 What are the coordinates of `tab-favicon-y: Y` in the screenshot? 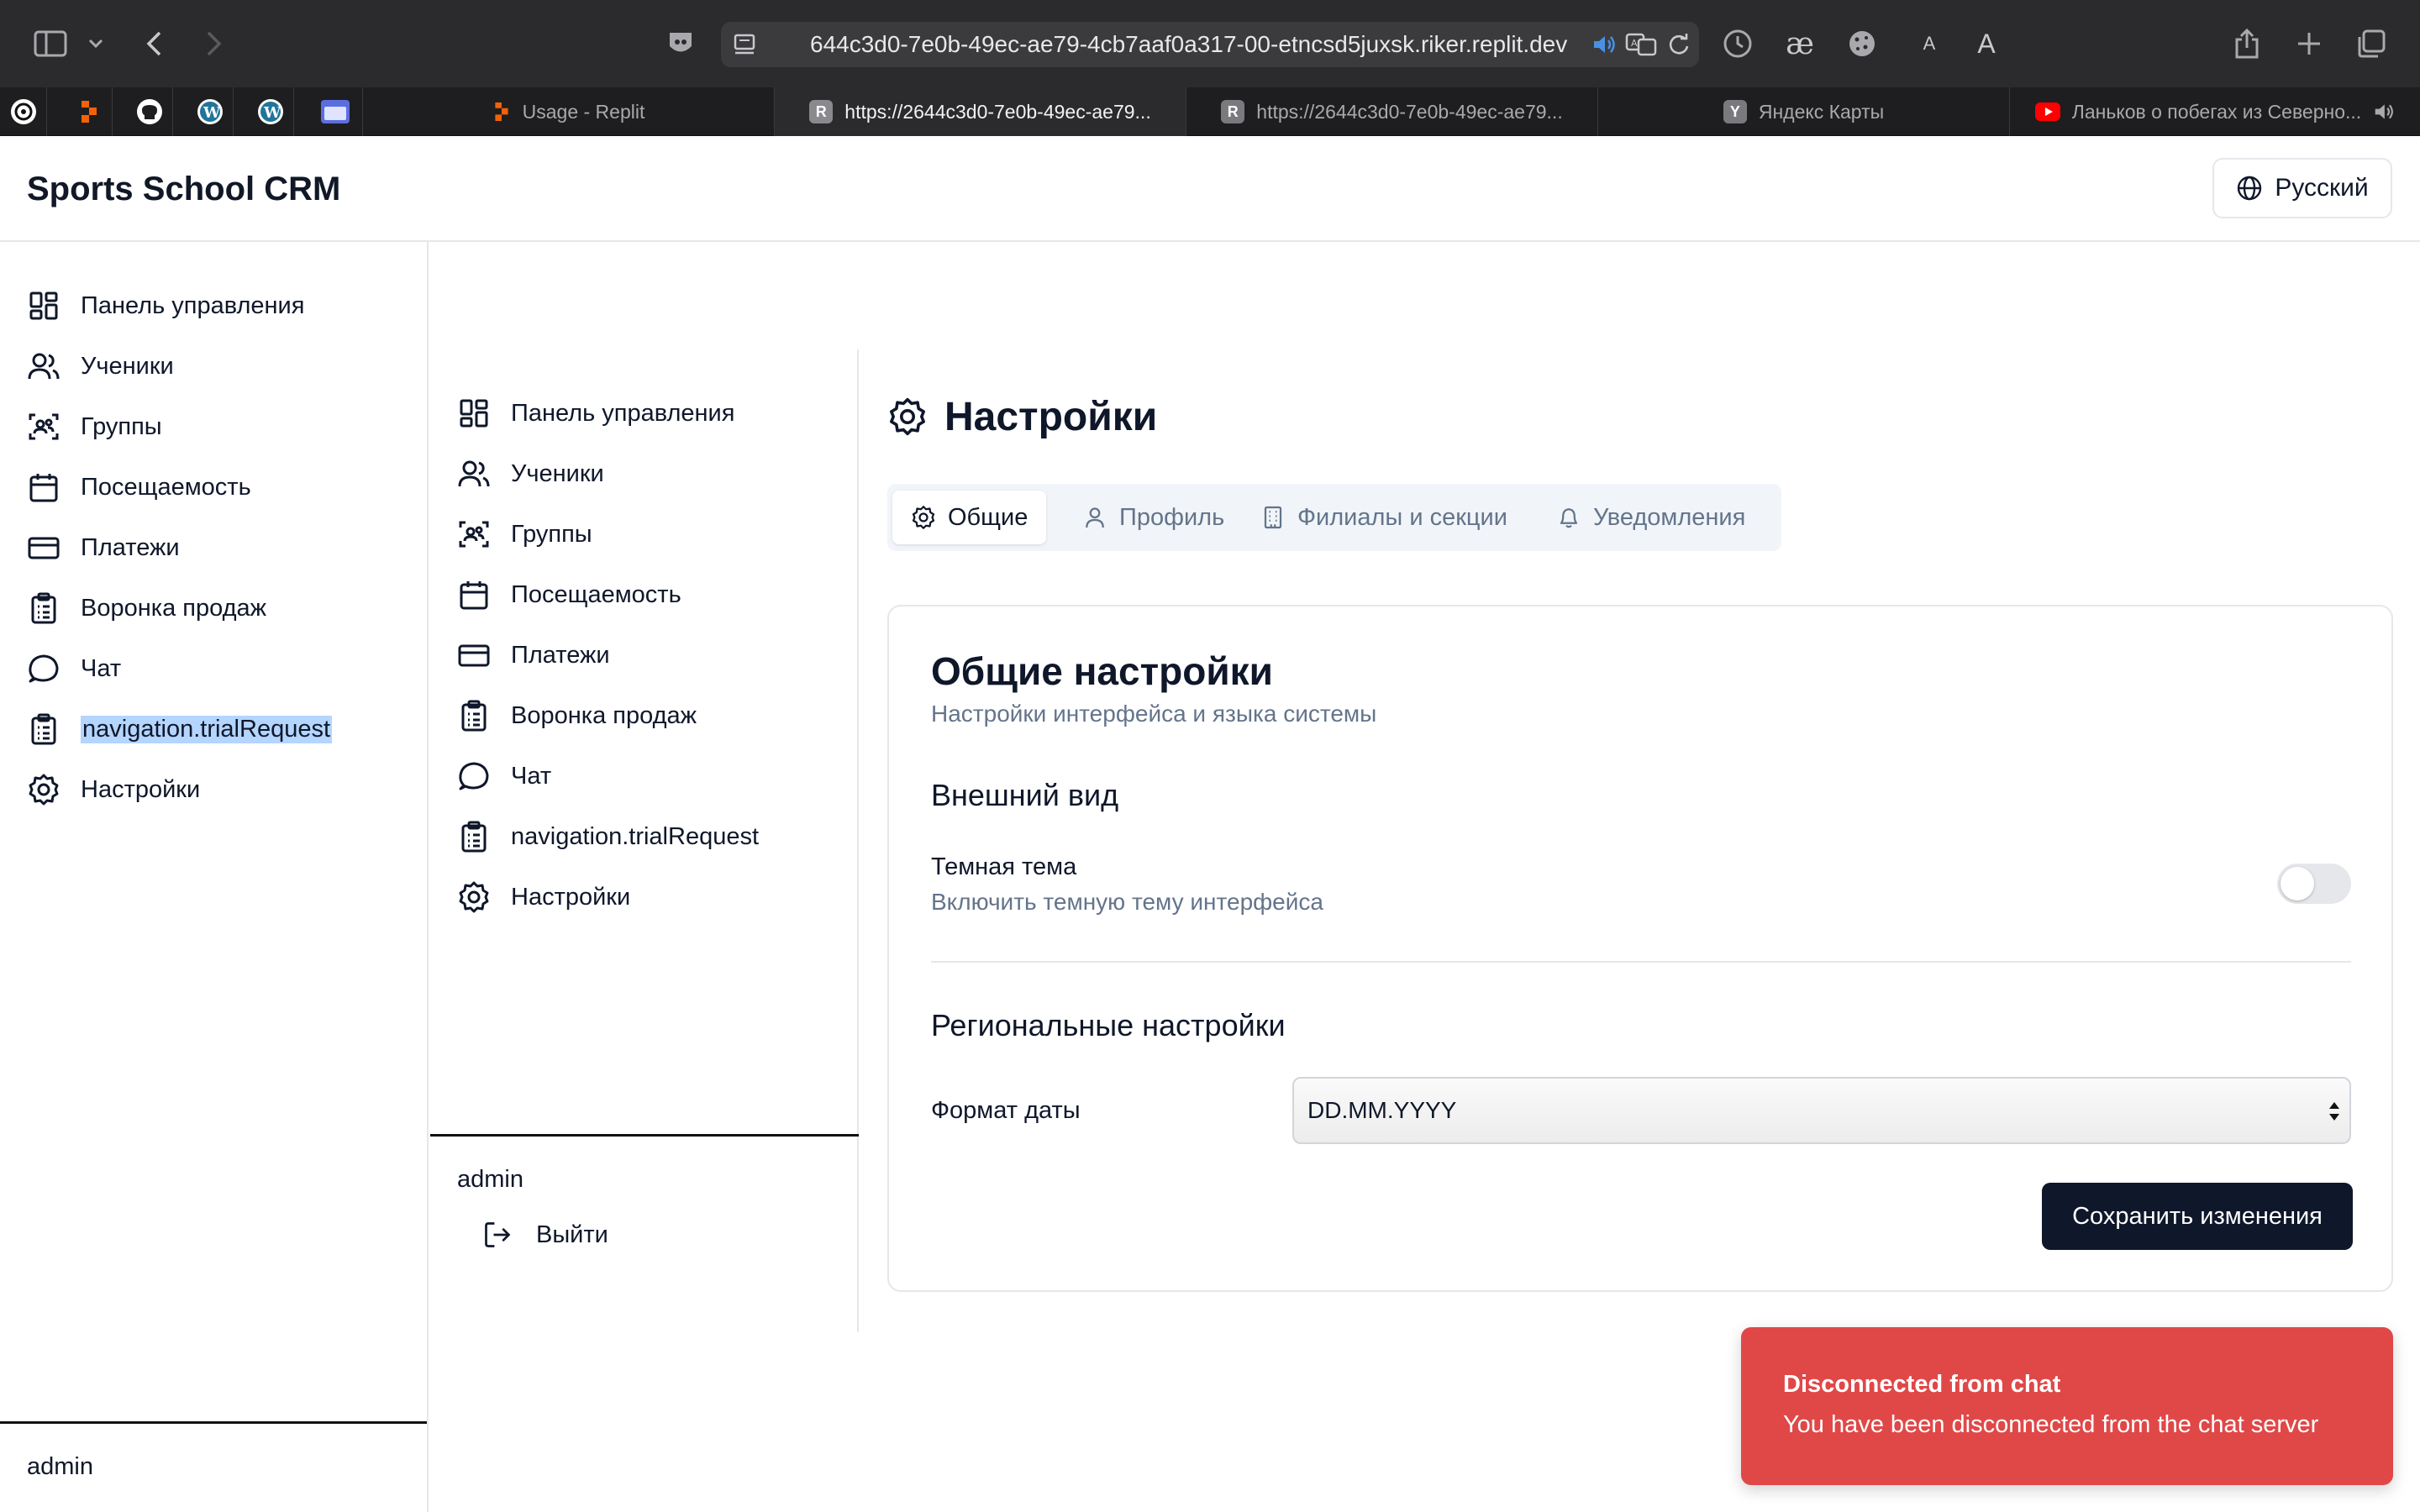 It's located at (1735, 111).